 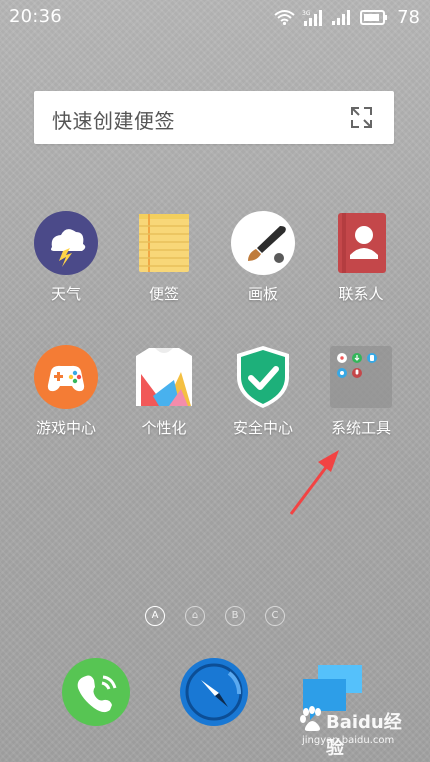 What do you see at coordinates (66, 243) in the screenshot?
I see `weather-icon` at bounding box center [66, 243].